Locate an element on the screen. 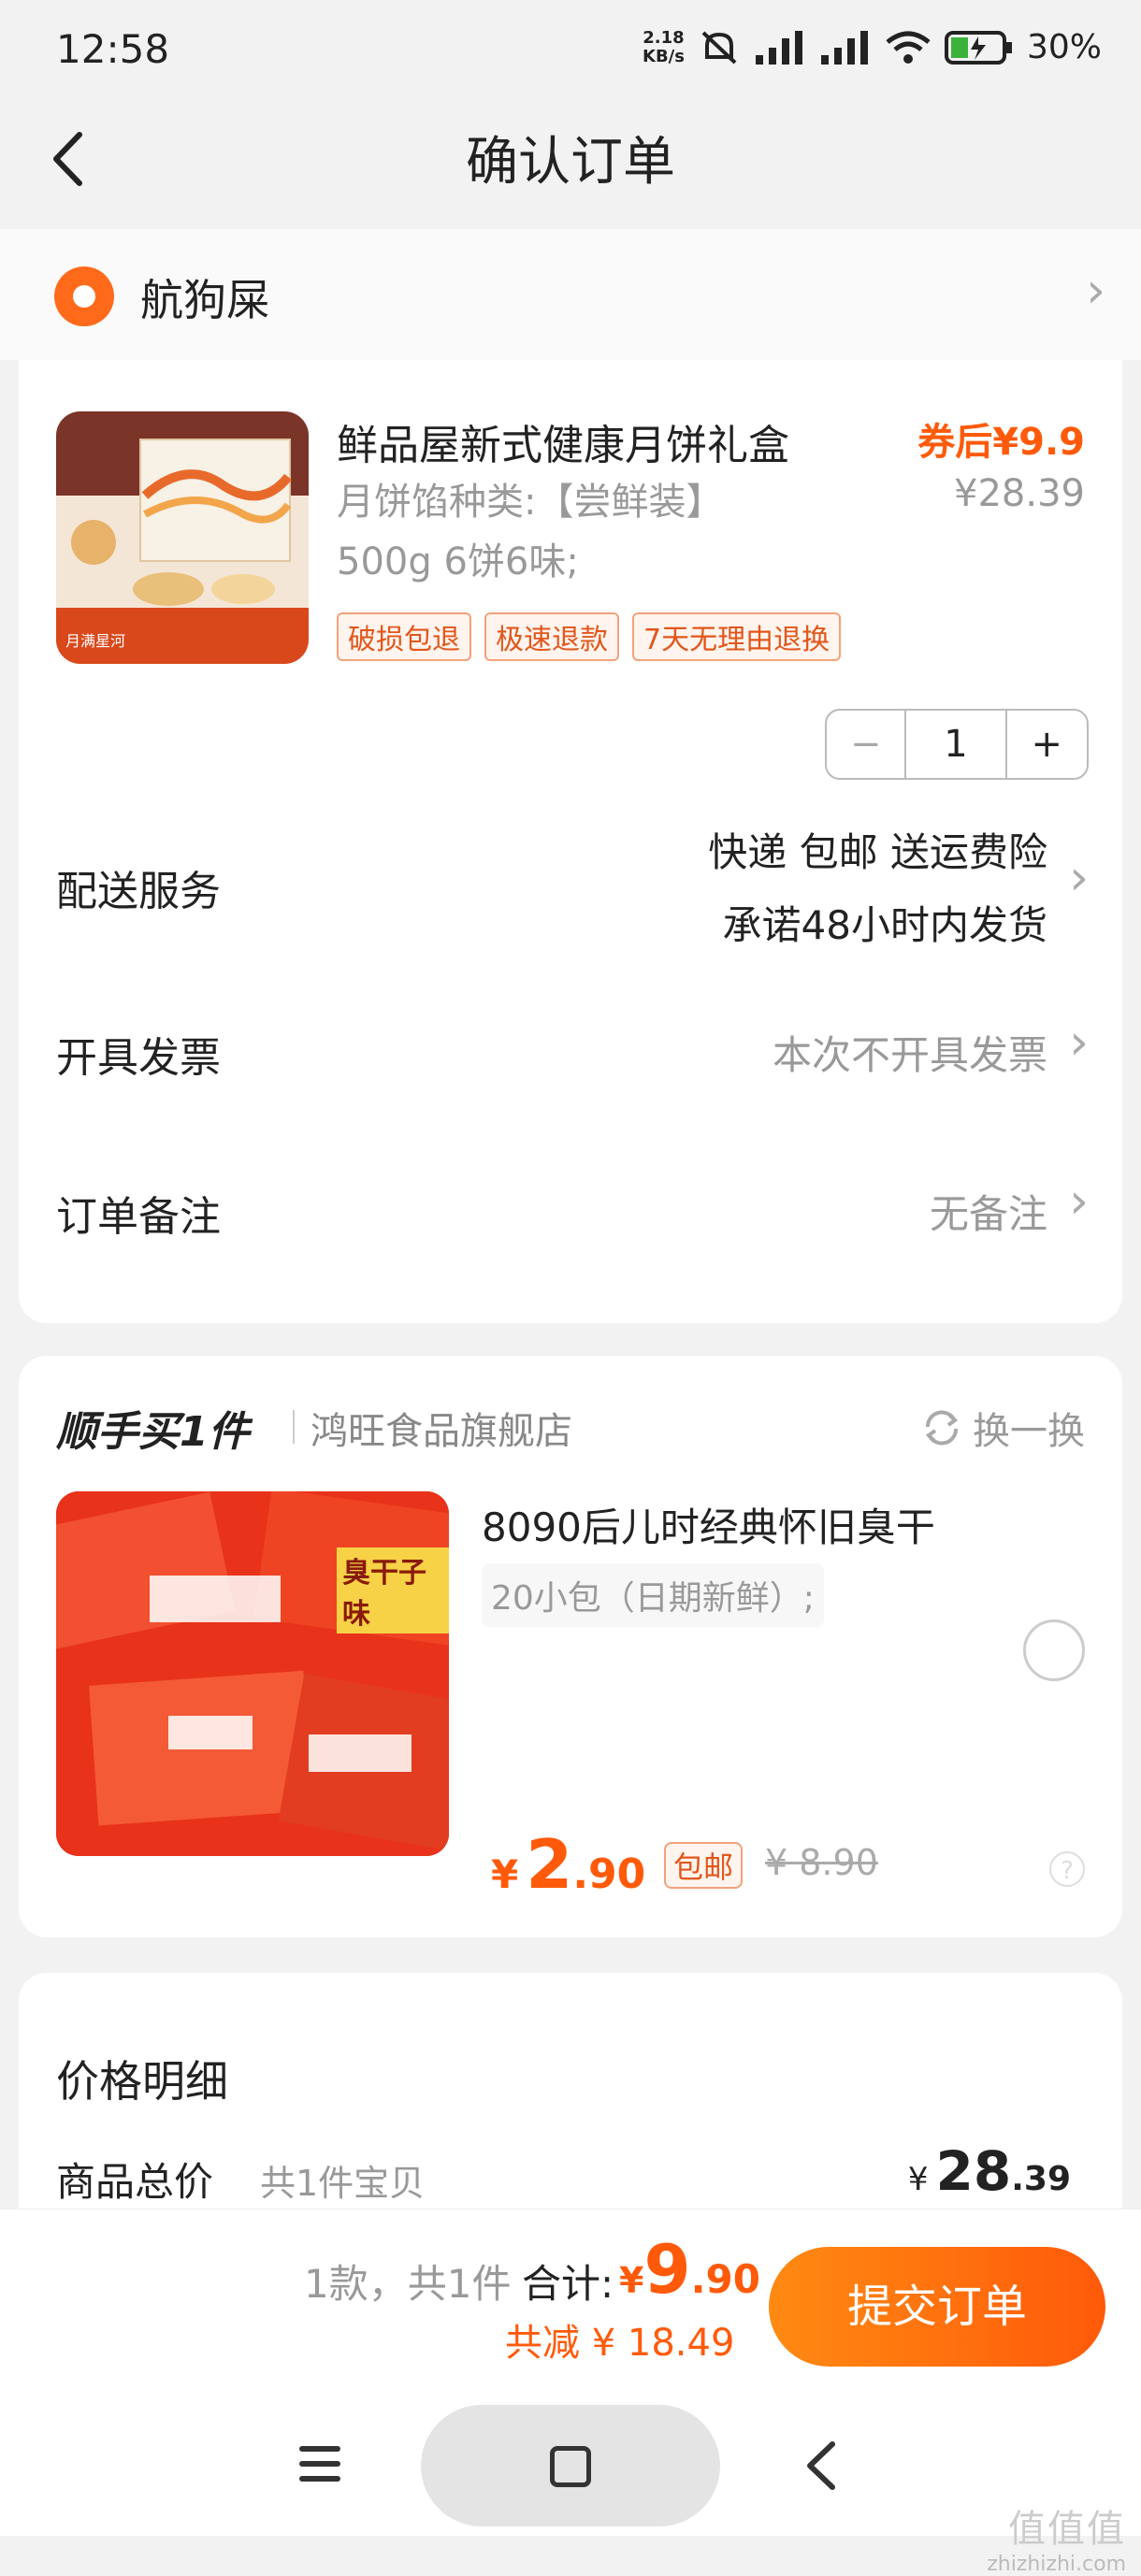 The image size is (1141, 2576). goods-total-price: ¥ 28 .39 is located at coordinates (989, 2171).